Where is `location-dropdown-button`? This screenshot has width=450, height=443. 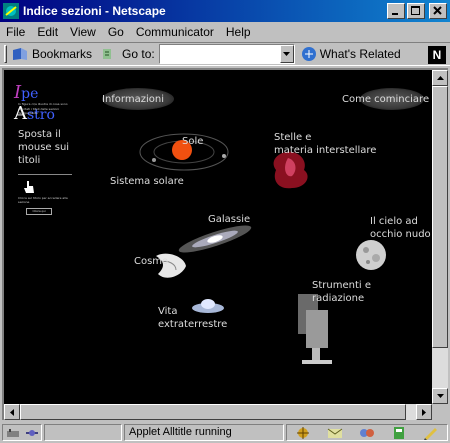 location-dropdown-button is located at coordinates (286, 54).